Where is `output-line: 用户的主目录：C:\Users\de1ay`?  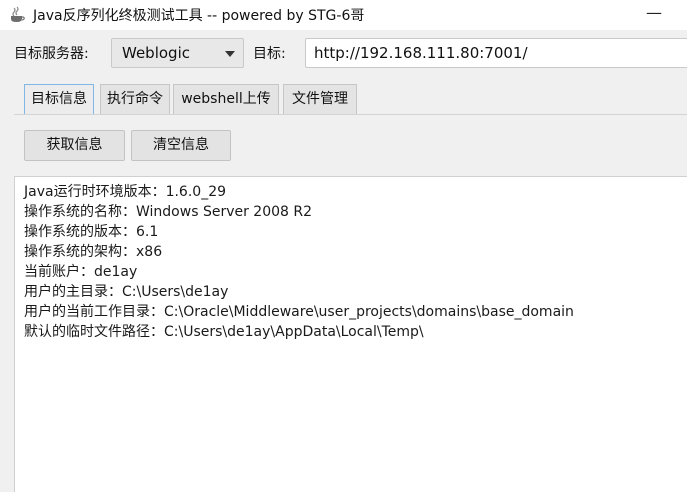
output-line: 用户的主目录：C:\Users\de1ay is located at coordinates (126, 292).